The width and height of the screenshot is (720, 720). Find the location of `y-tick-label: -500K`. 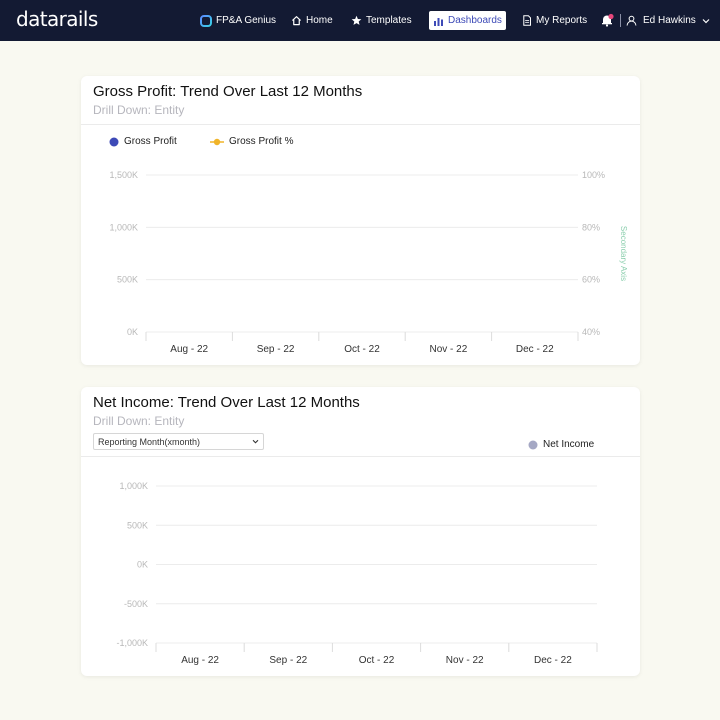

y-tick-label: -500K is located at coordinates (136, 604).